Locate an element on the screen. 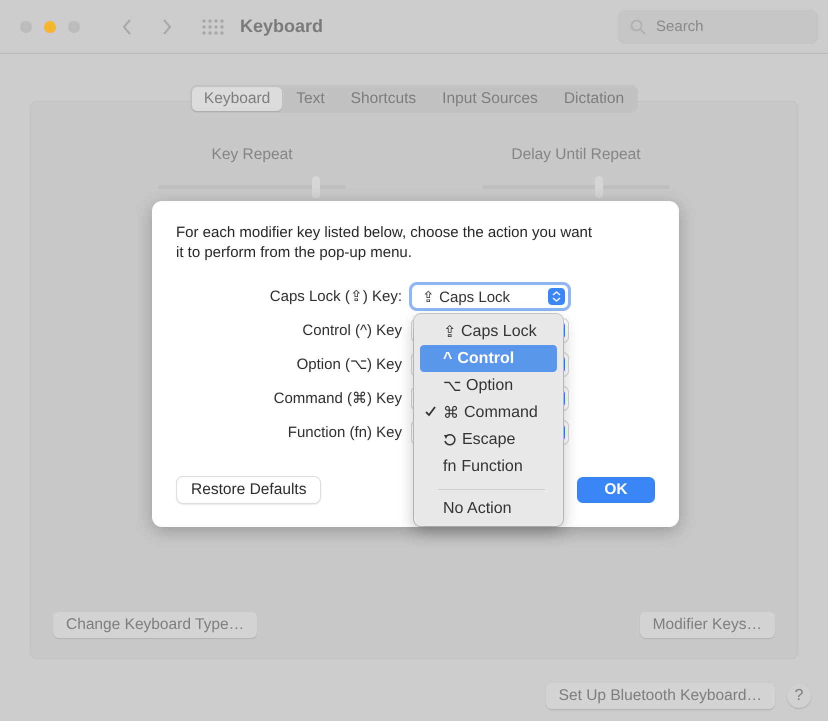 The image size is (828, 721). restore-defaults-button: Restore Defaults is located at coordinates (248, 490).